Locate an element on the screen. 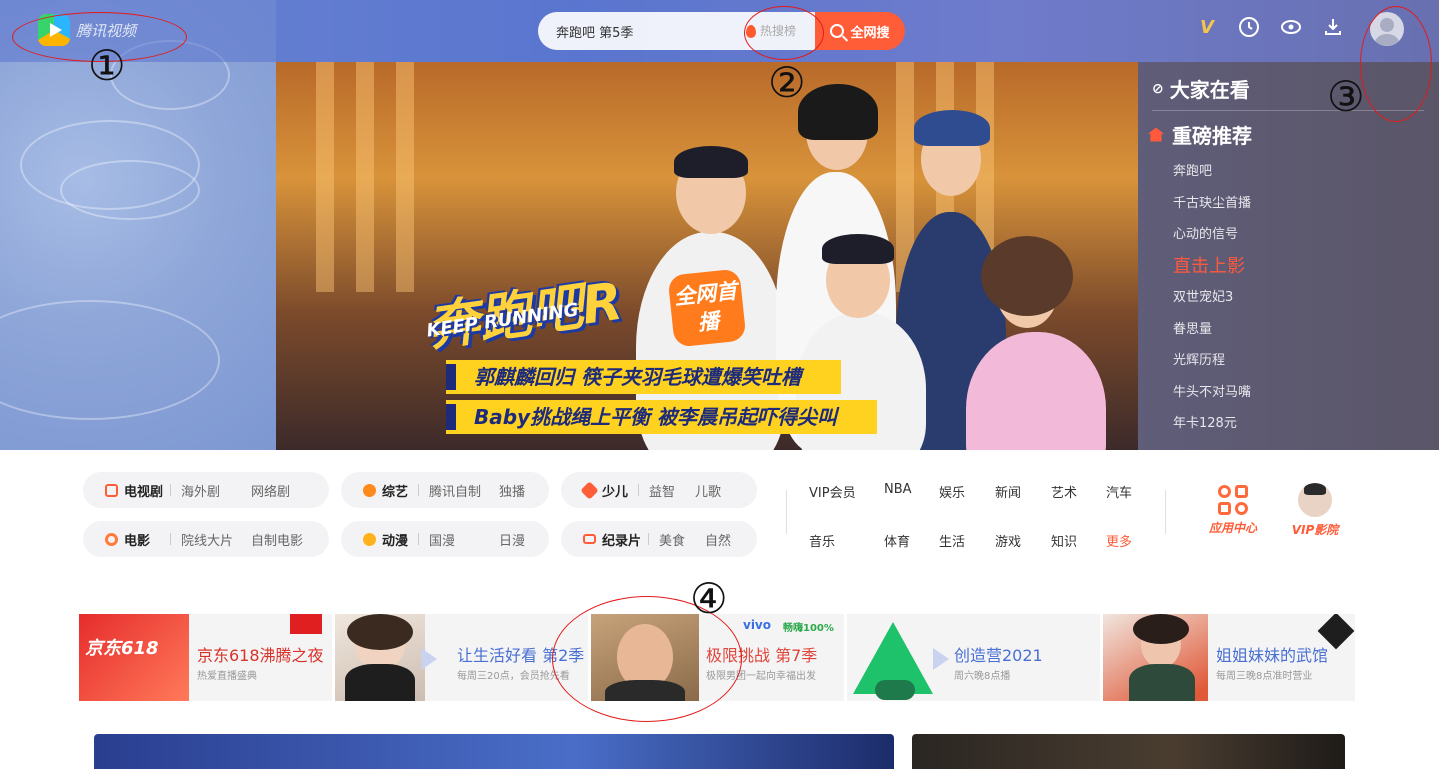  annotation-number: ④ is located at coordinates (709, 598).